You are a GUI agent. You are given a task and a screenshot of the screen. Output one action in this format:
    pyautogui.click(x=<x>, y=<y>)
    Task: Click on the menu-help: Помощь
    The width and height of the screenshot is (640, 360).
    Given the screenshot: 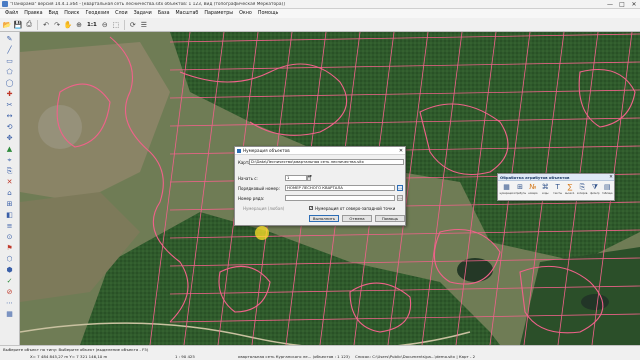 What is the action you would take?
    pyautogui.click(x=268, y=13)
    